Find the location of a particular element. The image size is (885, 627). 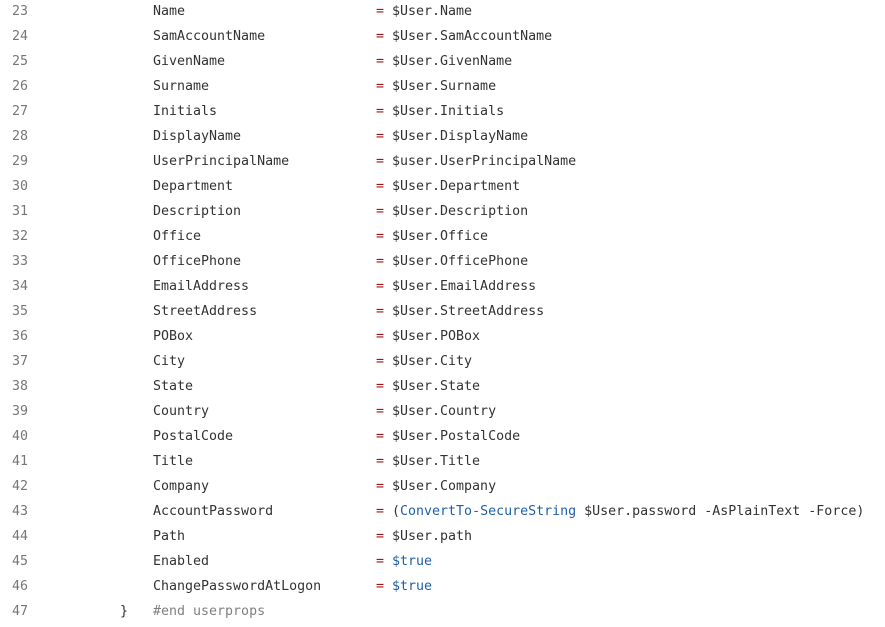

code-line: 36 POBox = $User.POBox is located at coordinates (442, 336).